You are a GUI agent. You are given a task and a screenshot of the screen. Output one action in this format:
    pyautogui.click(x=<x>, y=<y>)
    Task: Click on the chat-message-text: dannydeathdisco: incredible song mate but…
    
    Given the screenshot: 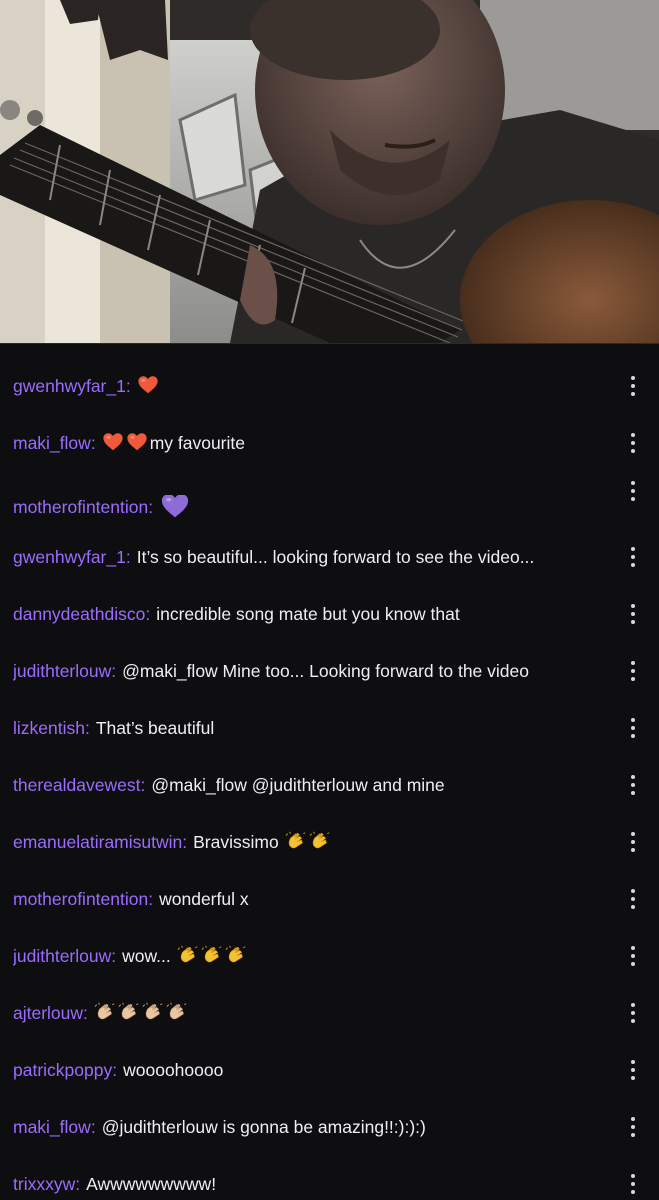 What is the action you would take?
    pyautogui.click(x=311, y=614)
    